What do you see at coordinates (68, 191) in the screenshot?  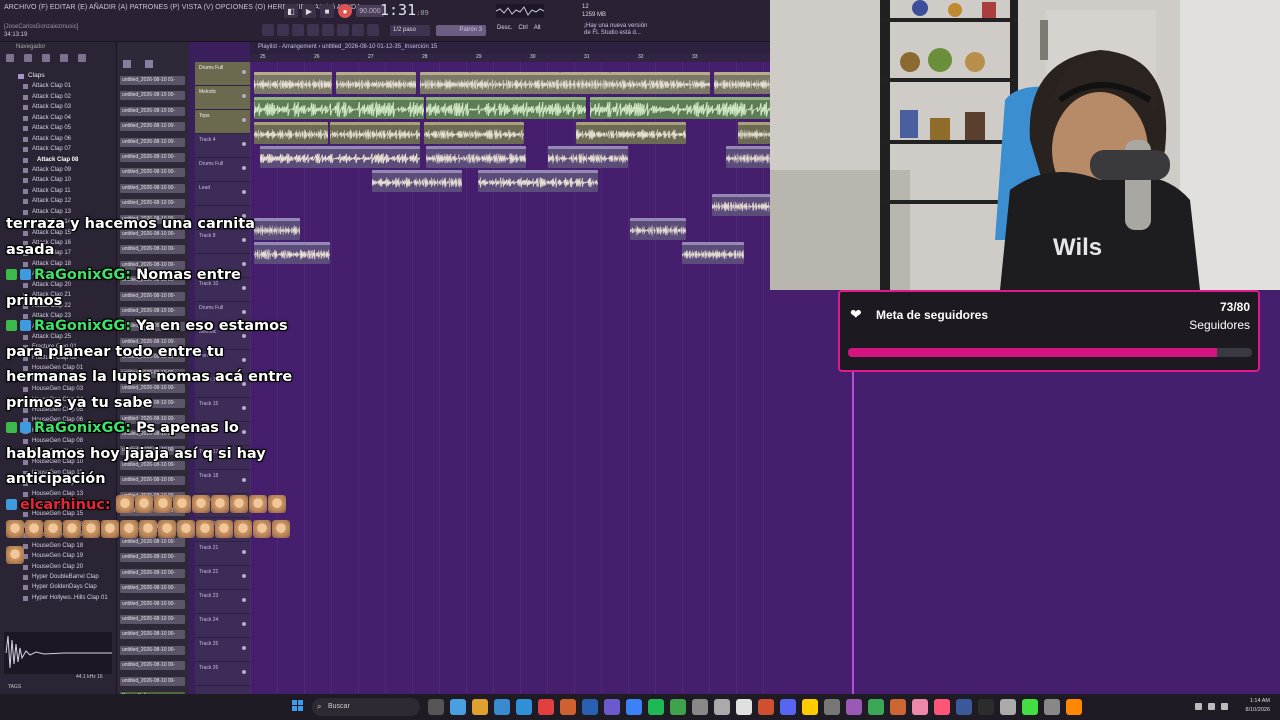 I see `browser-sample: Attack Clap 11` at bounding box center [68, 191].